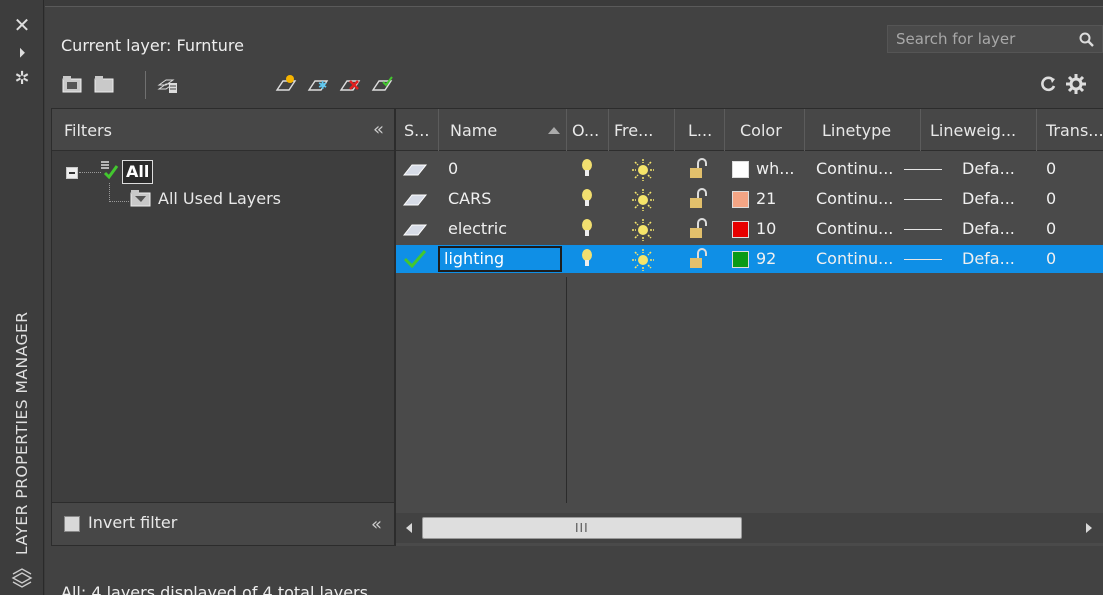  What do you see at coordinates (574, 35) in the screenshot?
I see `title-bar: Current layer: Furnture Search for layer` at bounding box center [574, 35].